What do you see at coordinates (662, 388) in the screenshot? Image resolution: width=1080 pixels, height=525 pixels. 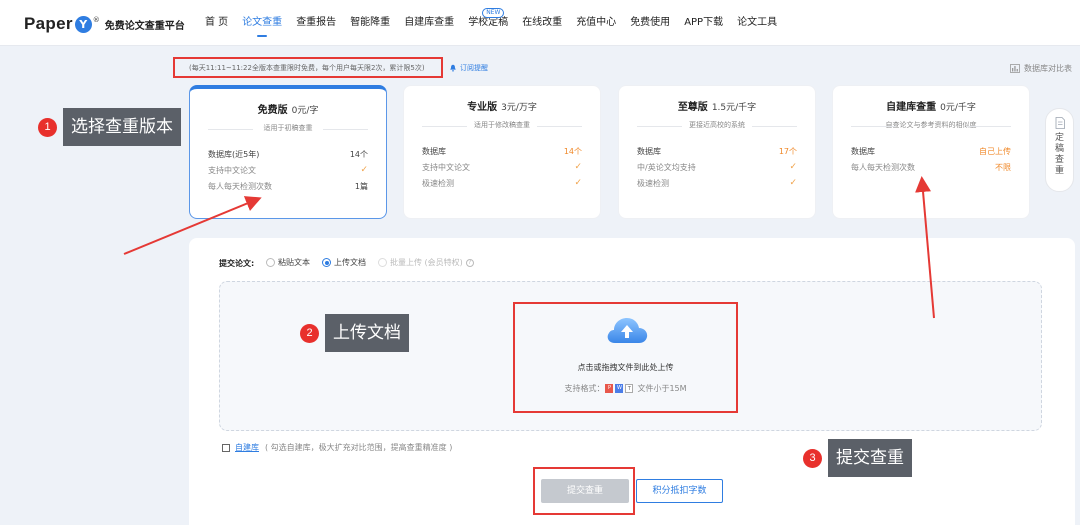 I see `formats-suffix: 文件小于15M` at bounding box center [662, 388].